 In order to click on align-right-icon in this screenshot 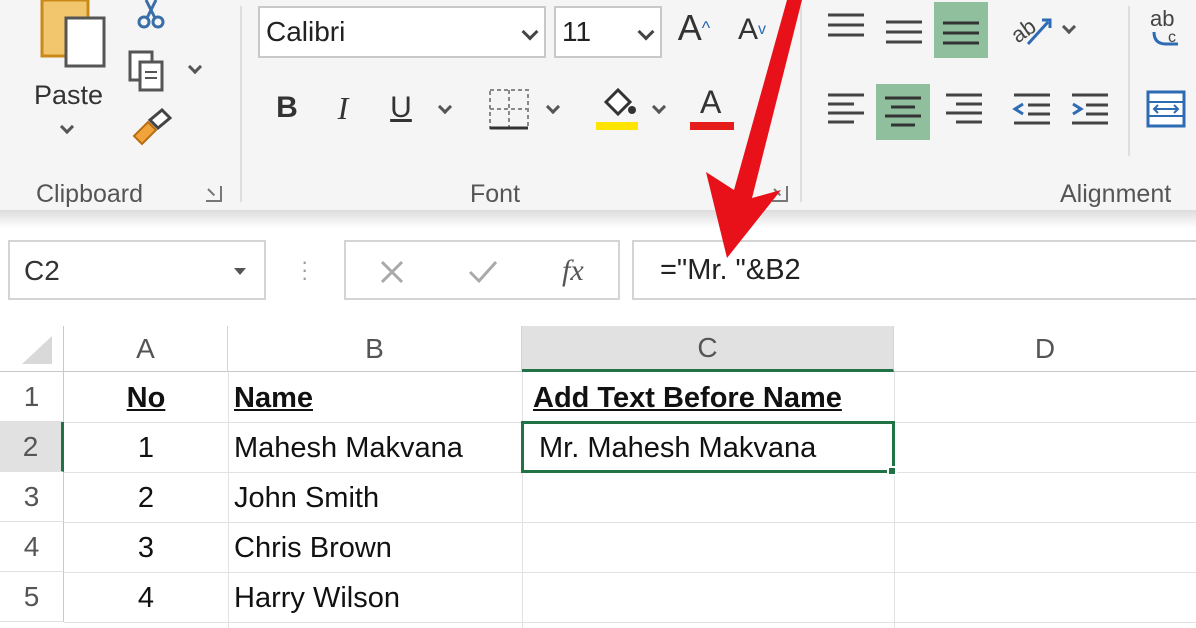, I will do `click(964, 109)`.